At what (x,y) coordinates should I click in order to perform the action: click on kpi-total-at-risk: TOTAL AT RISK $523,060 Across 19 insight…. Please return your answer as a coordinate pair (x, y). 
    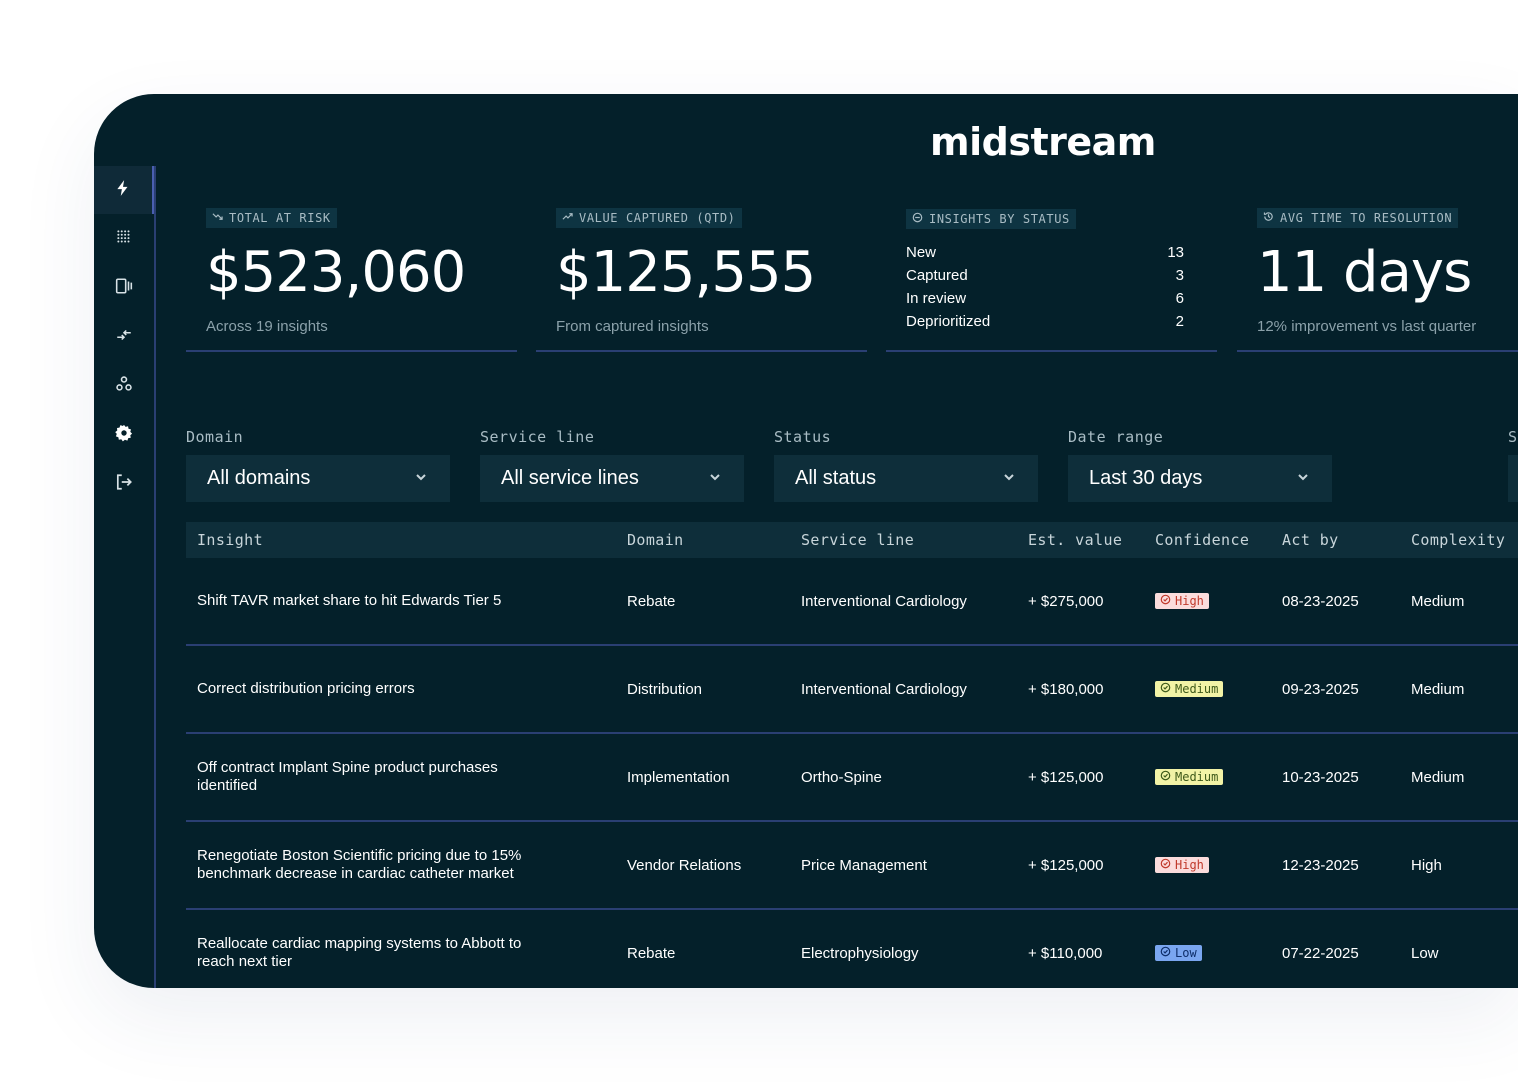
    Looking at the image, I should click on (351, 276).